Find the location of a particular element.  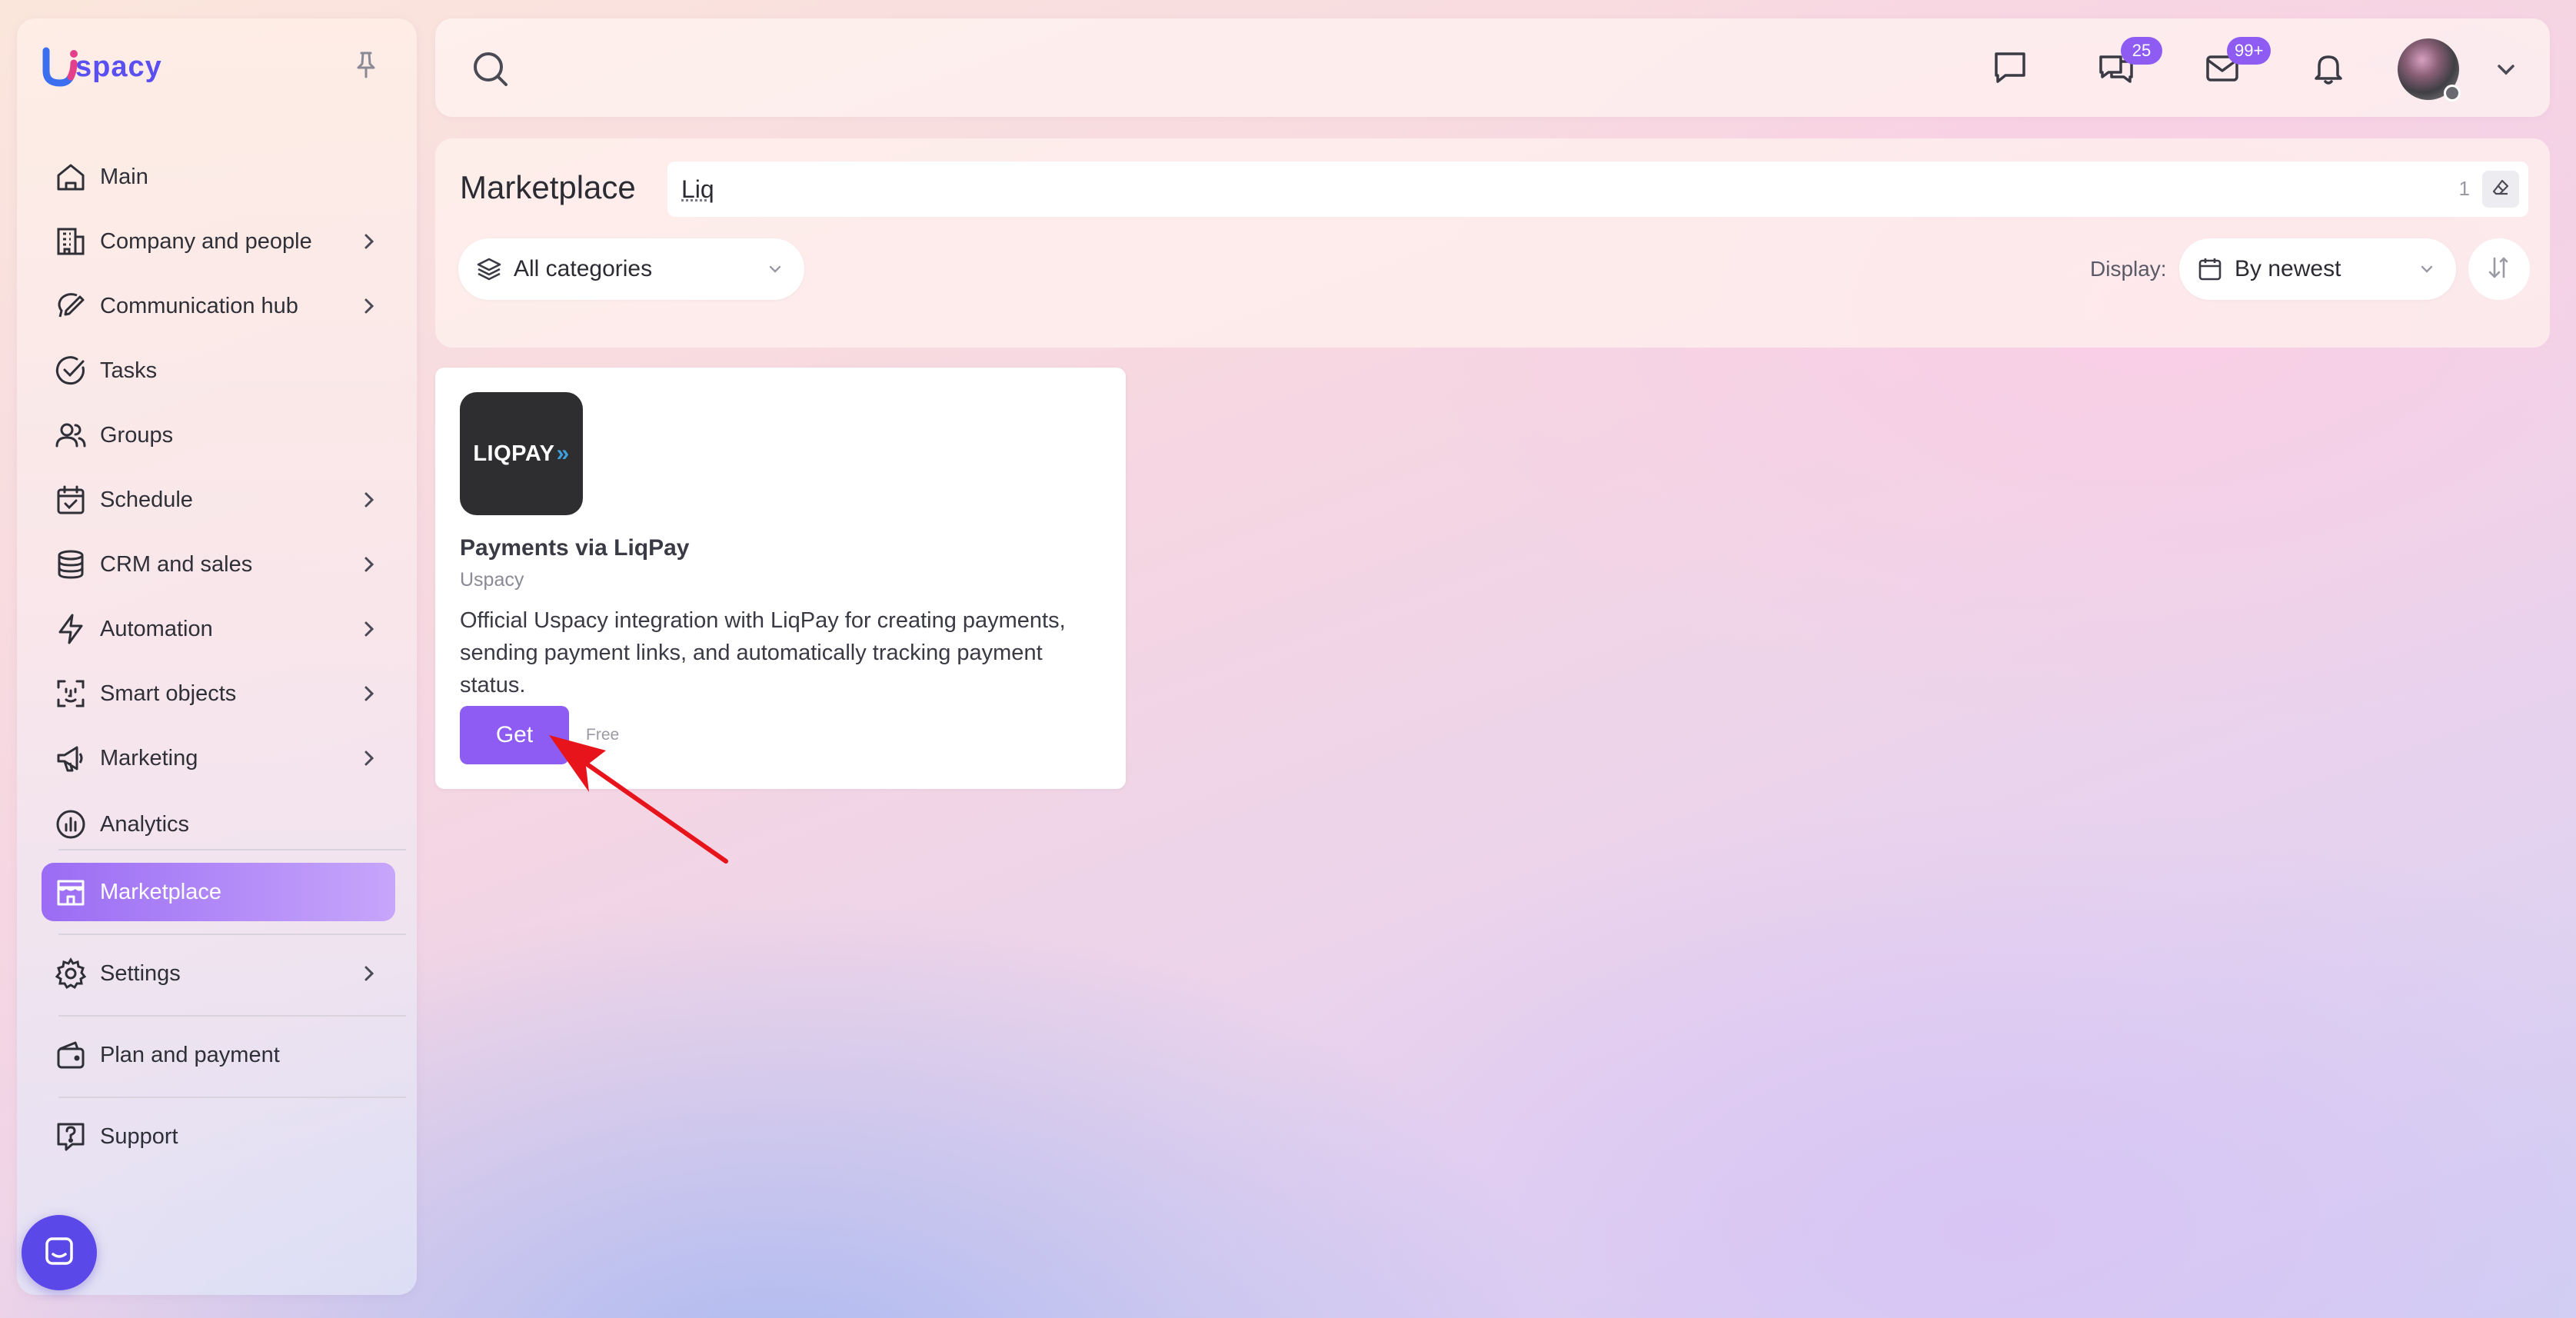

logo-text: LIQPAY is located at coordinates (514, 454).